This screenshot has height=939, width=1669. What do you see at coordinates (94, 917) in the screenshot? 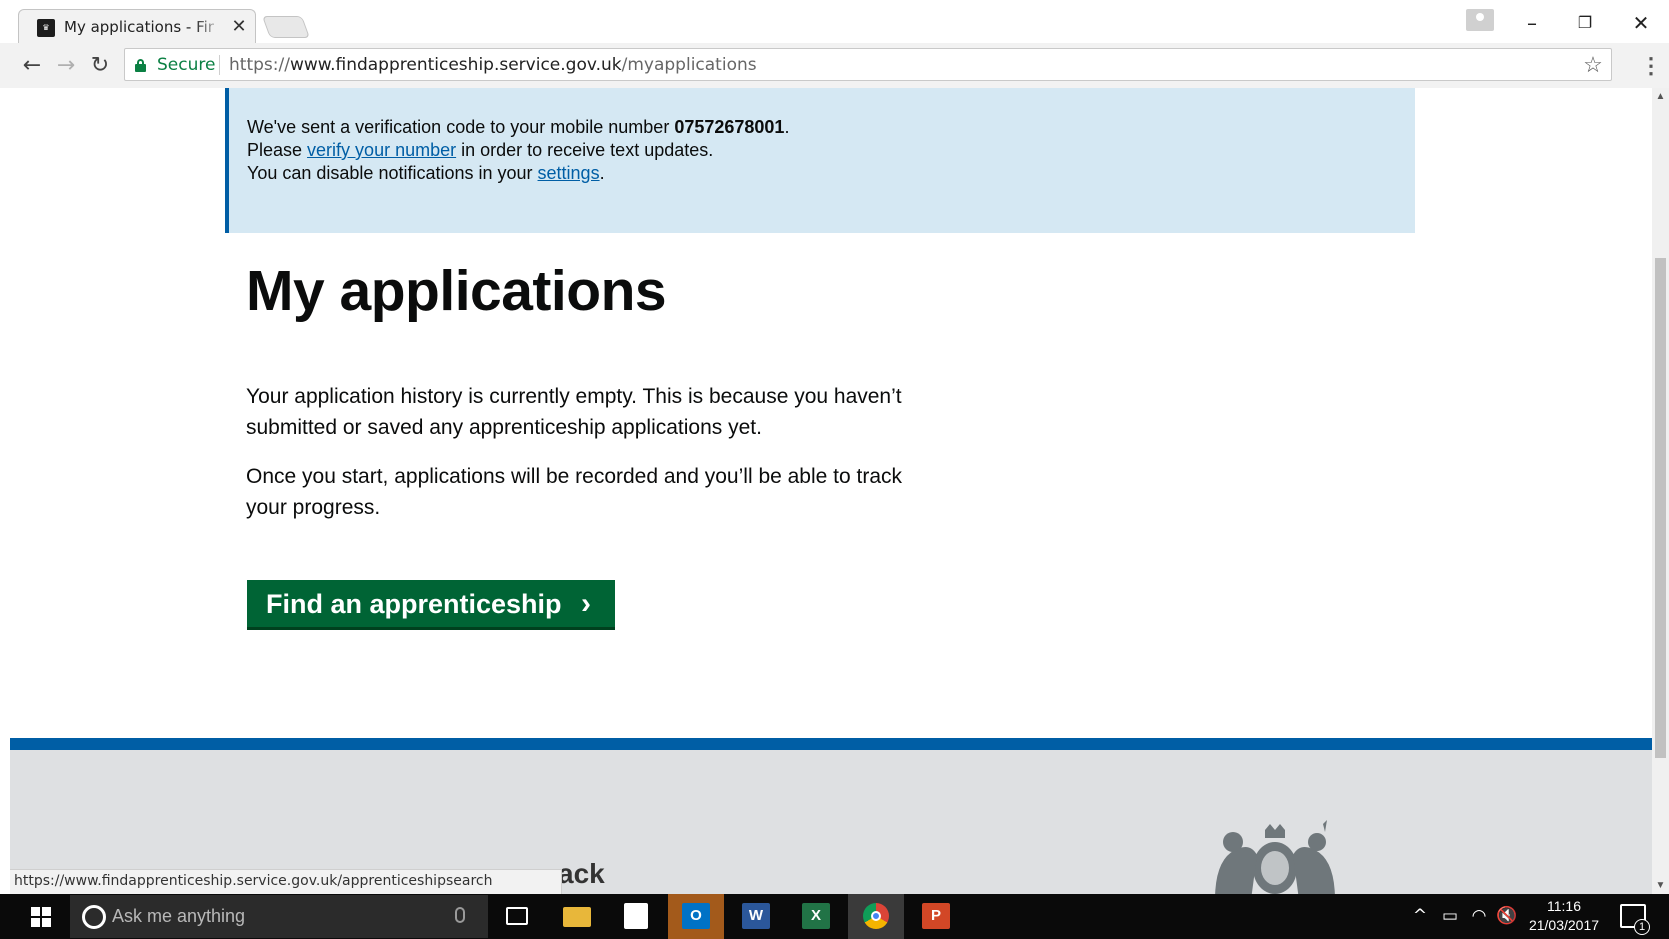
I see `cortana-icon` at bounding box center [94, 917].